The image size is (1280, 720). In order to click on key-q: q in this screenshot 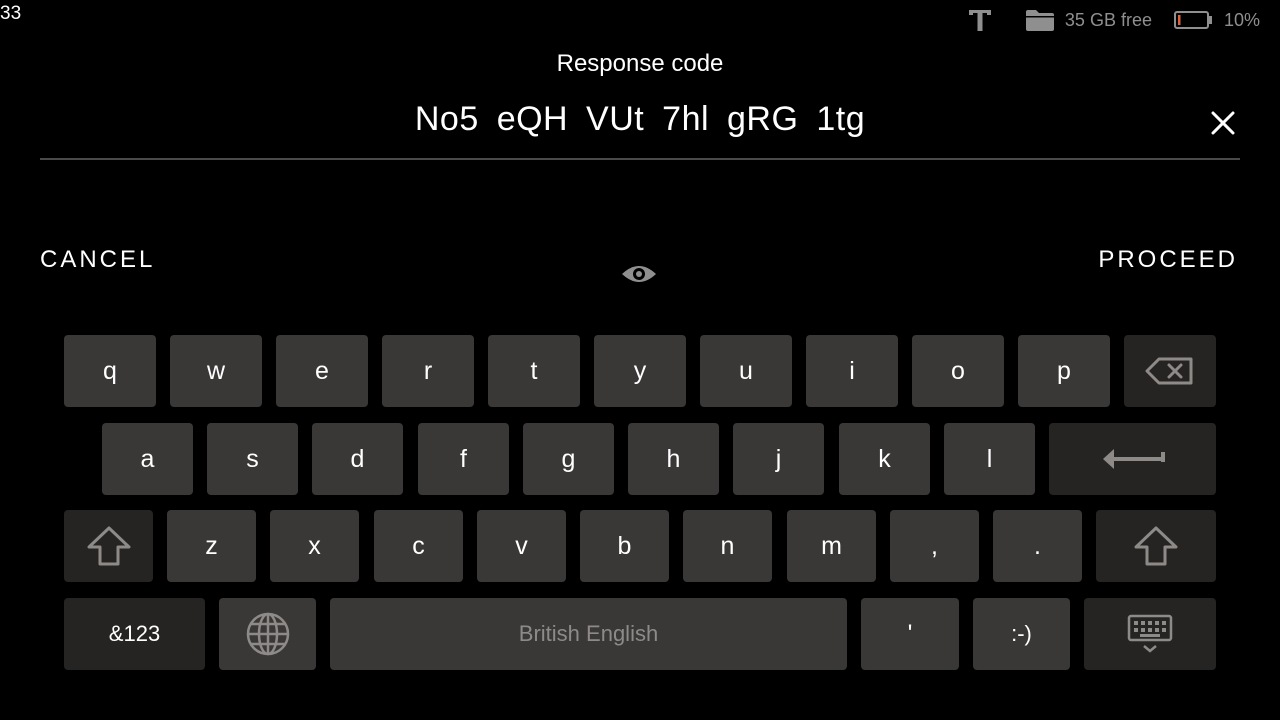, I will do `click(110, 371)`.